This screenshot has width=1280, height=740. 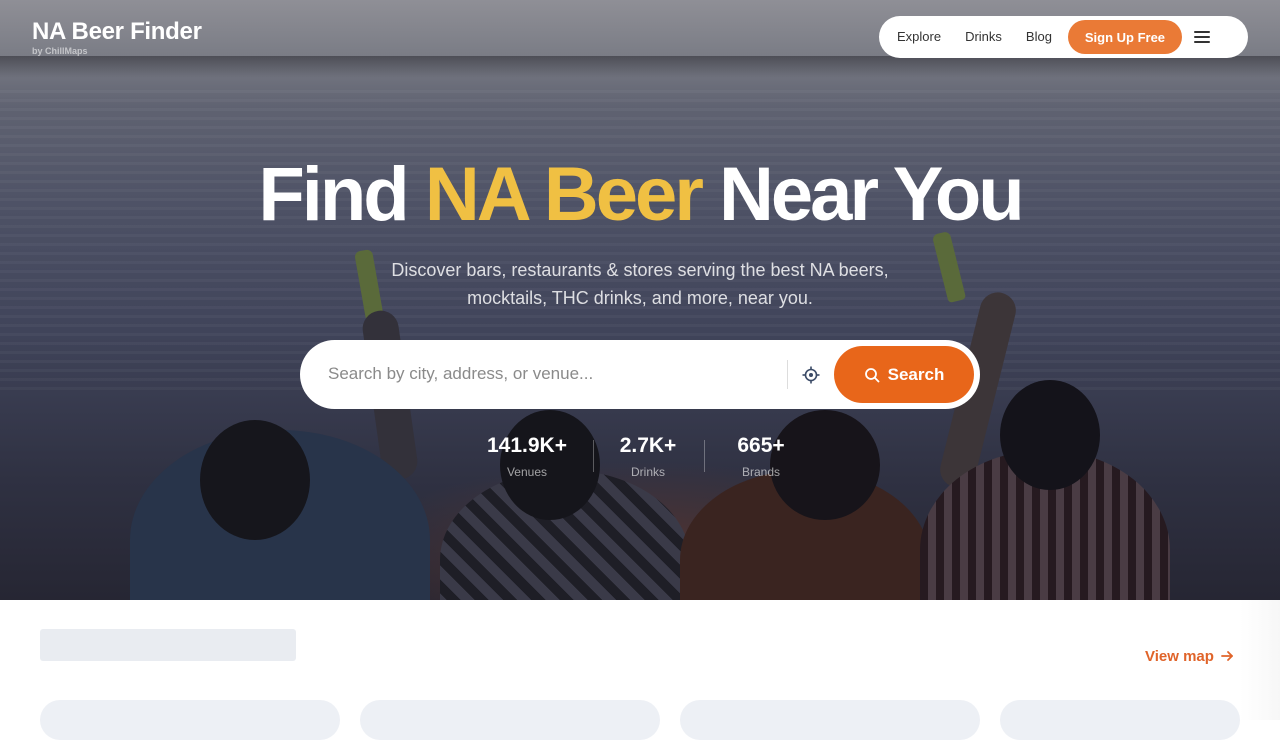 I want to click on view-map-label: View map, so click(x=1179, y=656).